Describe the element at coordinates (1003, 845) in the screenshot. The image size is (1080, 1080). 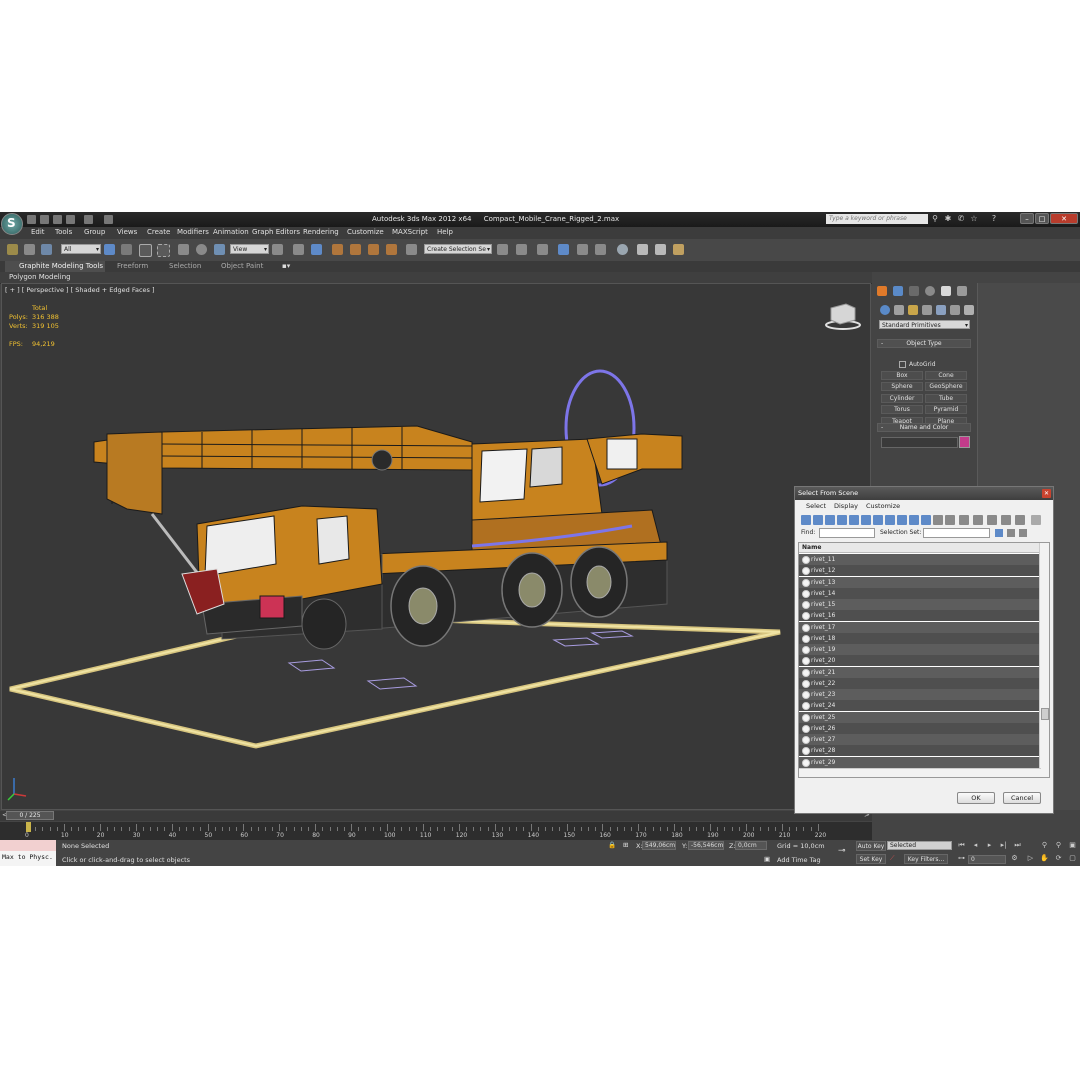
I see `next-frame-icon: ▸|` at that location.